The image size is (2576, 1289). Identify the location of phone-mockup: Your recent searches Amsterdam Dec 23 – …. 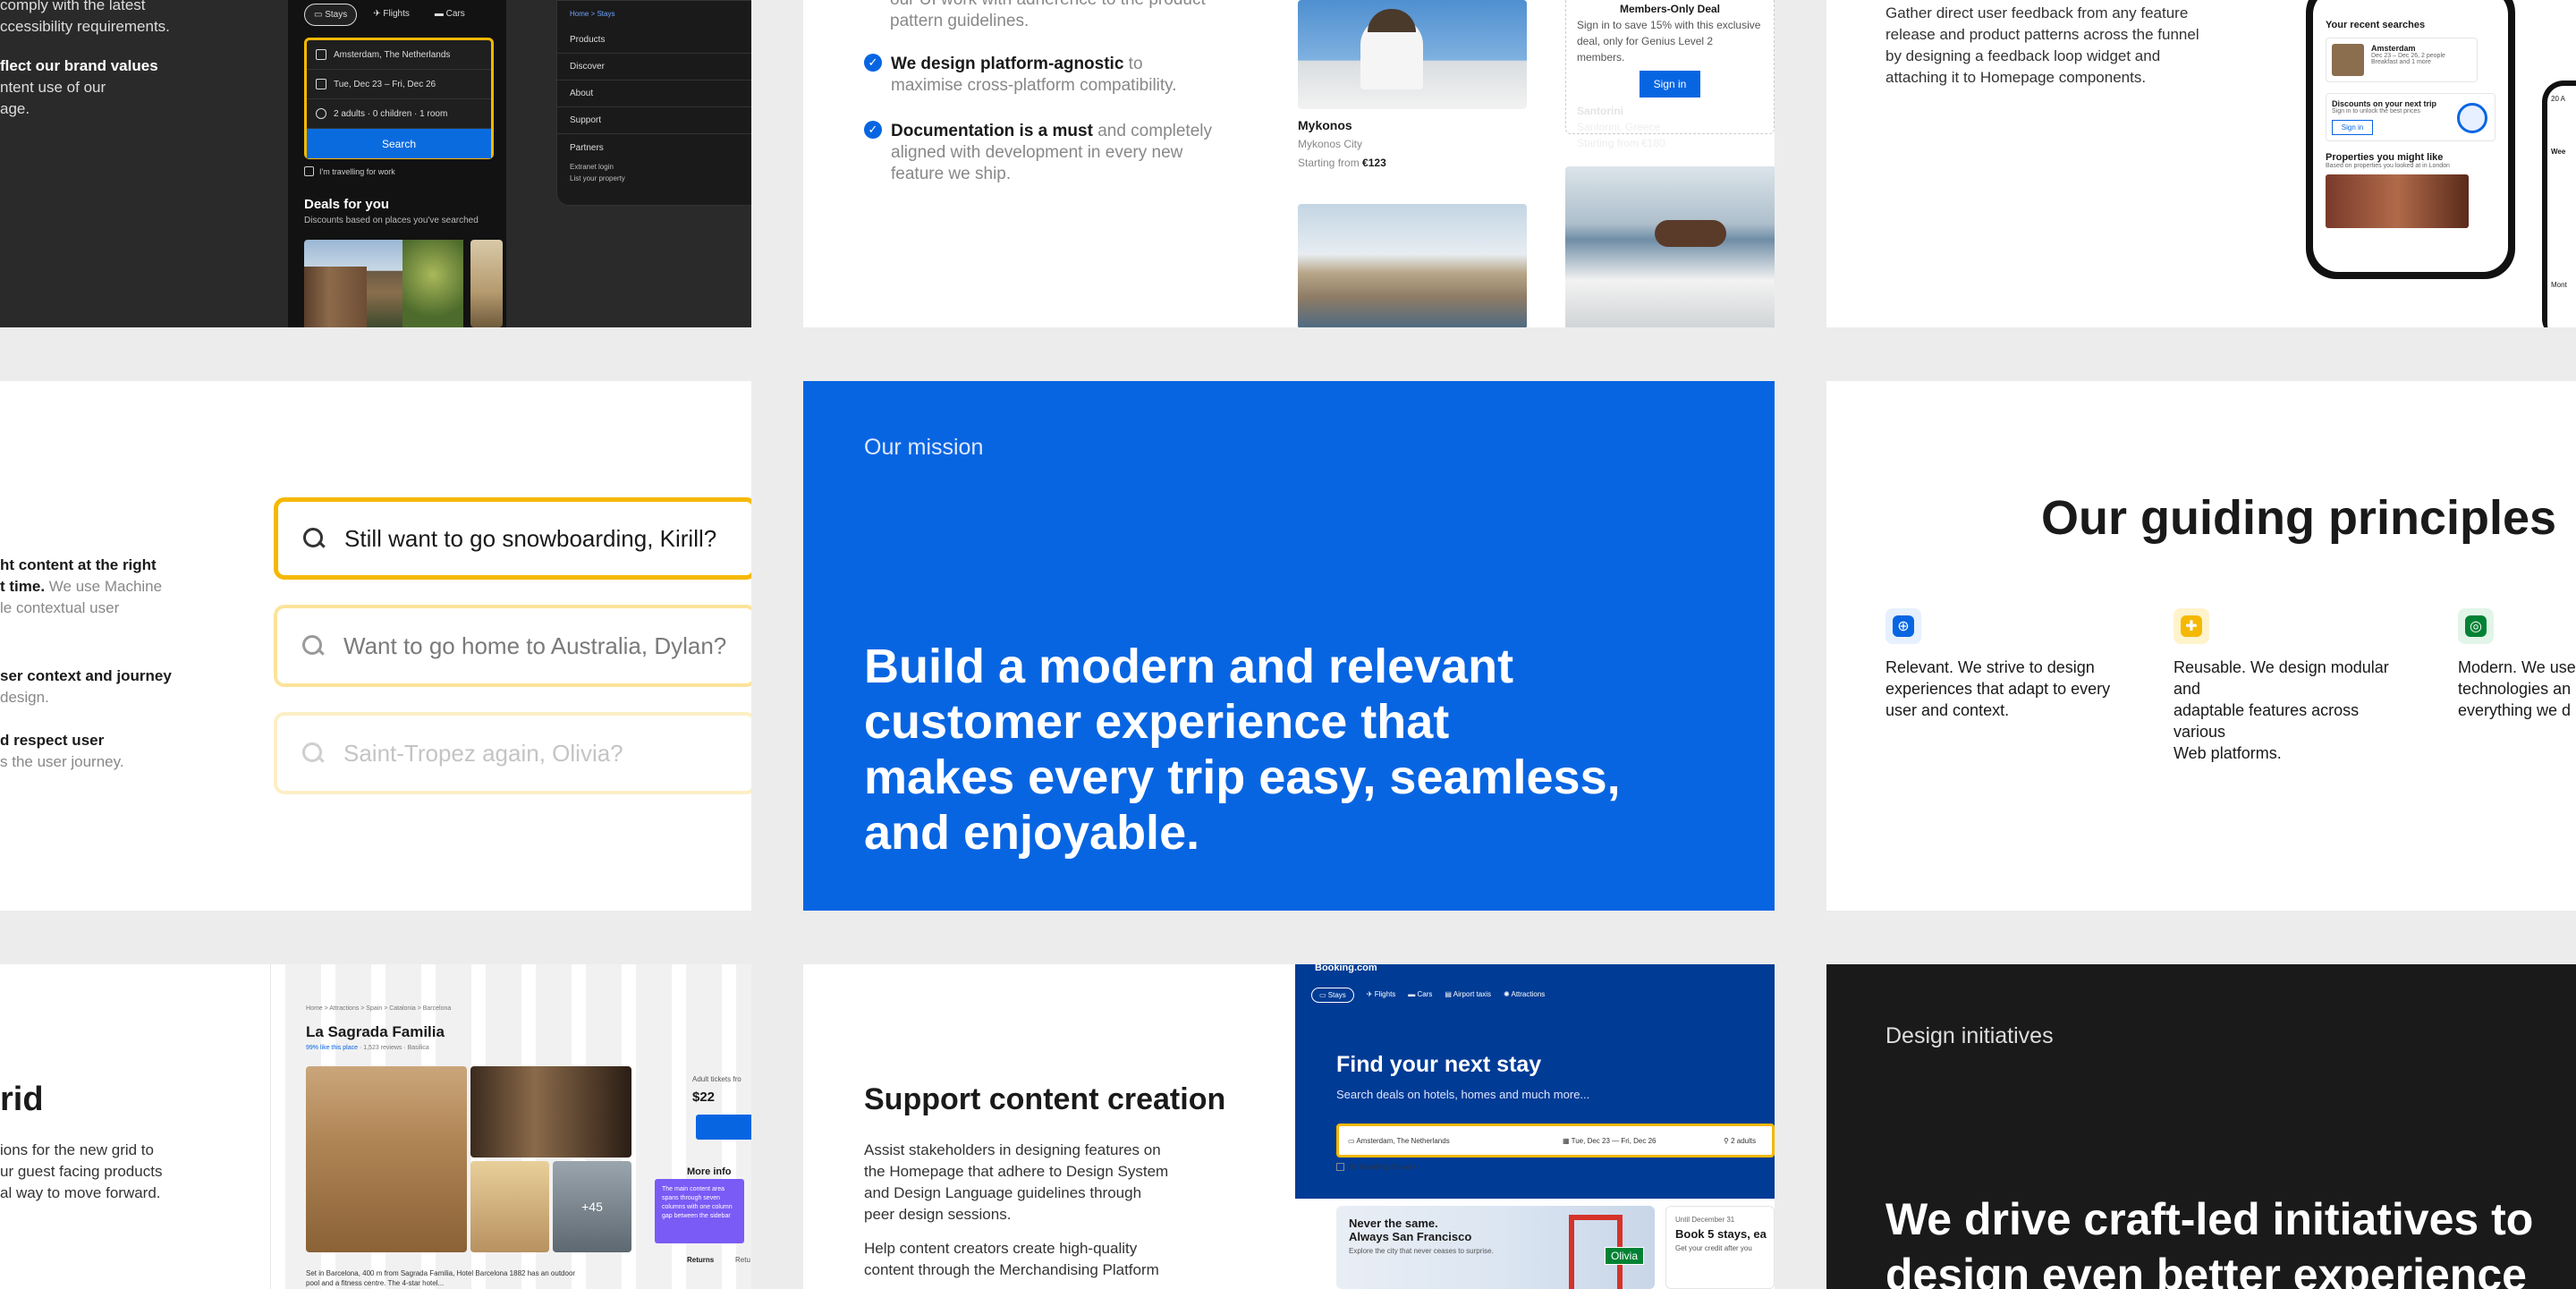
(2410, 139).